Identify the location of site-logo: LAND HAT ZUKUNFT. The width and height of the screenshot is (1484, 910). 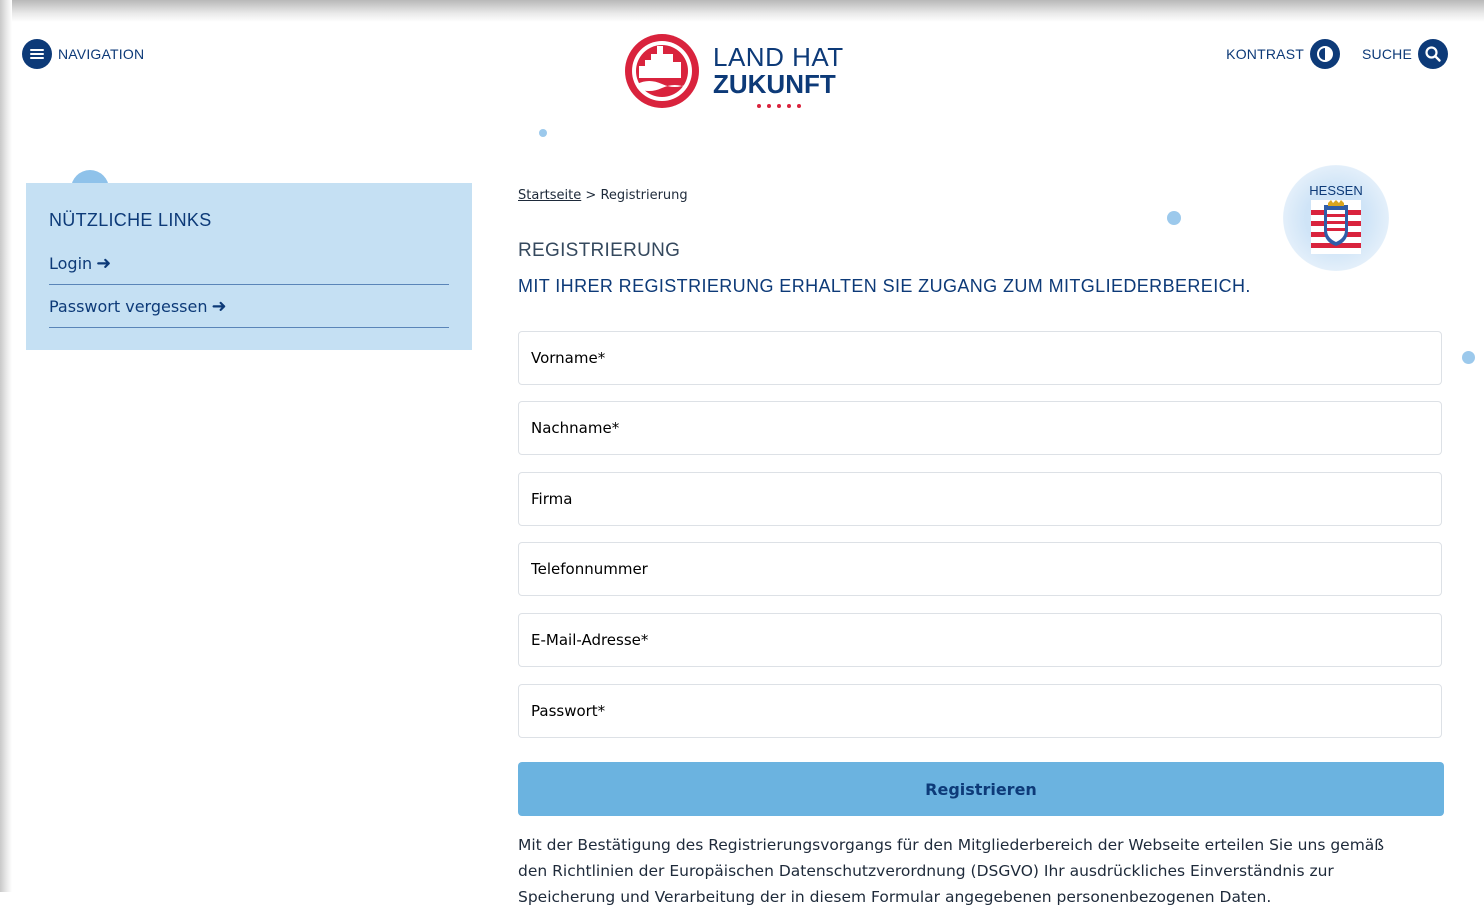
(743, 72).